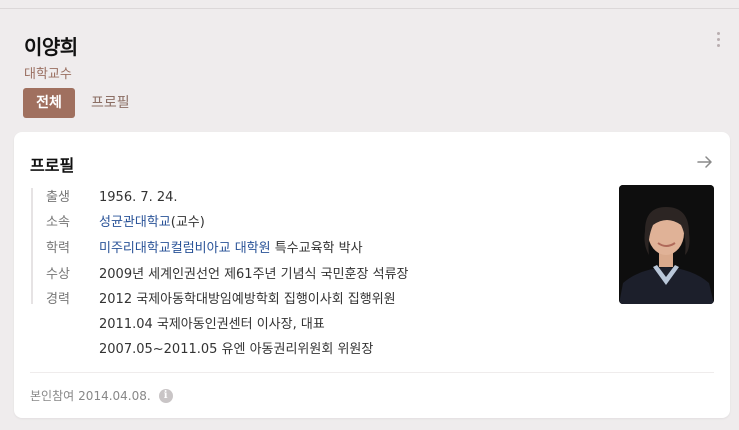  I want to click on education-label: 학력, so click(58, 248).